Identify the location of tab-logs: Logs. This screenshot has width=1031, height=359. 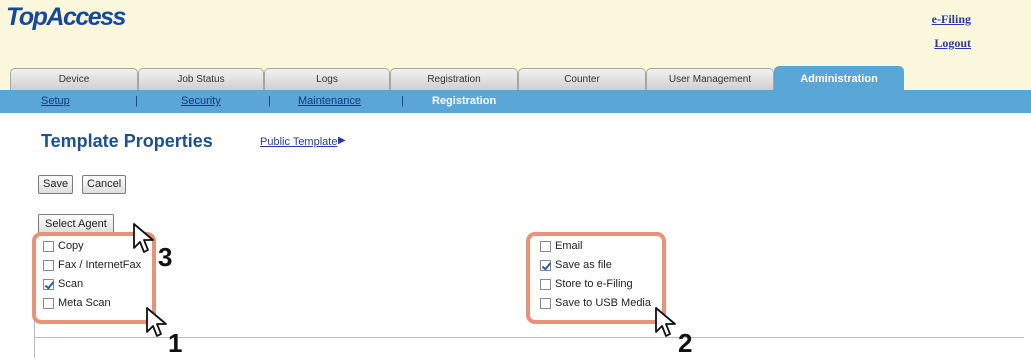
(327, 79).